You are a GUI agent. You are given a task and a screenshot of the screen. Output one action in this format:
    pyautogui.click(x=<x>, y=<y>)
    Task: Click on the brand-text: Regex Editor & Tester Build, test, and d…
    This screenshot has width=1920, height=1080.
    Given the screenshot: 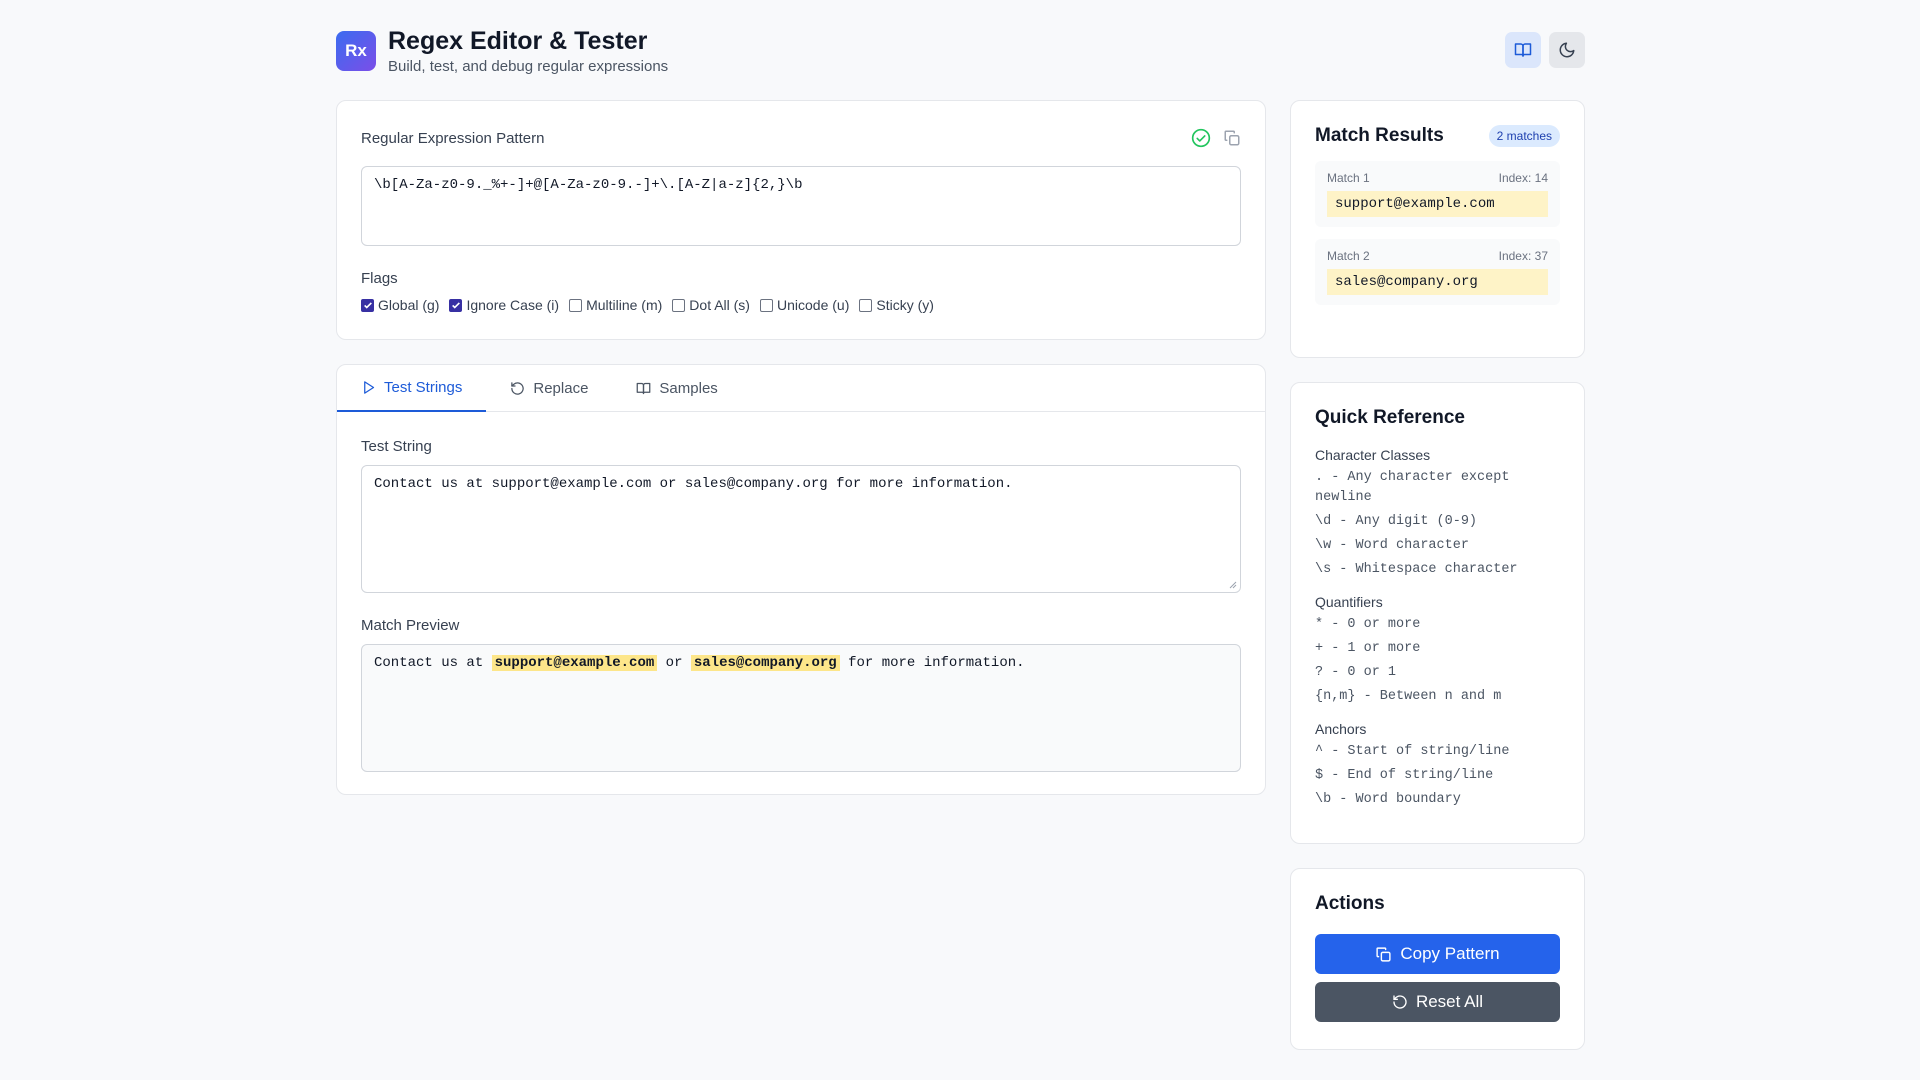 What is the action you would take?
    pyautogui.click(x=528, y=51)
    